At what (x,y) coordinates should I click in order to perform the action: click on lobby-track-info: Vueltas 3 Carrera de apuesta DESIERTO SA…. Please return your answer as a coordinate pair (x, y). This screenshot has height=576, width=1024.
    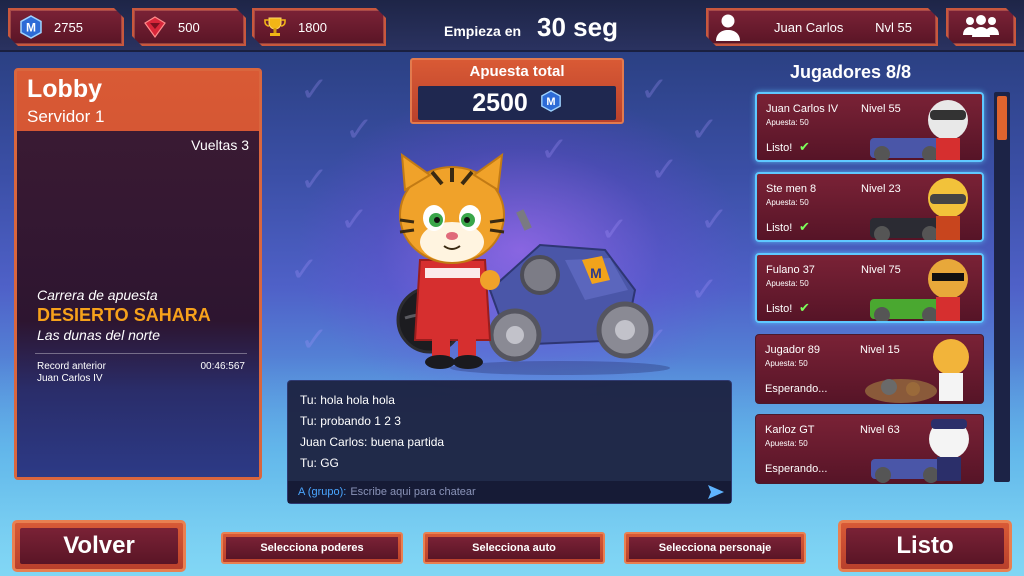
    Looking at the image, I should click on (138, 304).